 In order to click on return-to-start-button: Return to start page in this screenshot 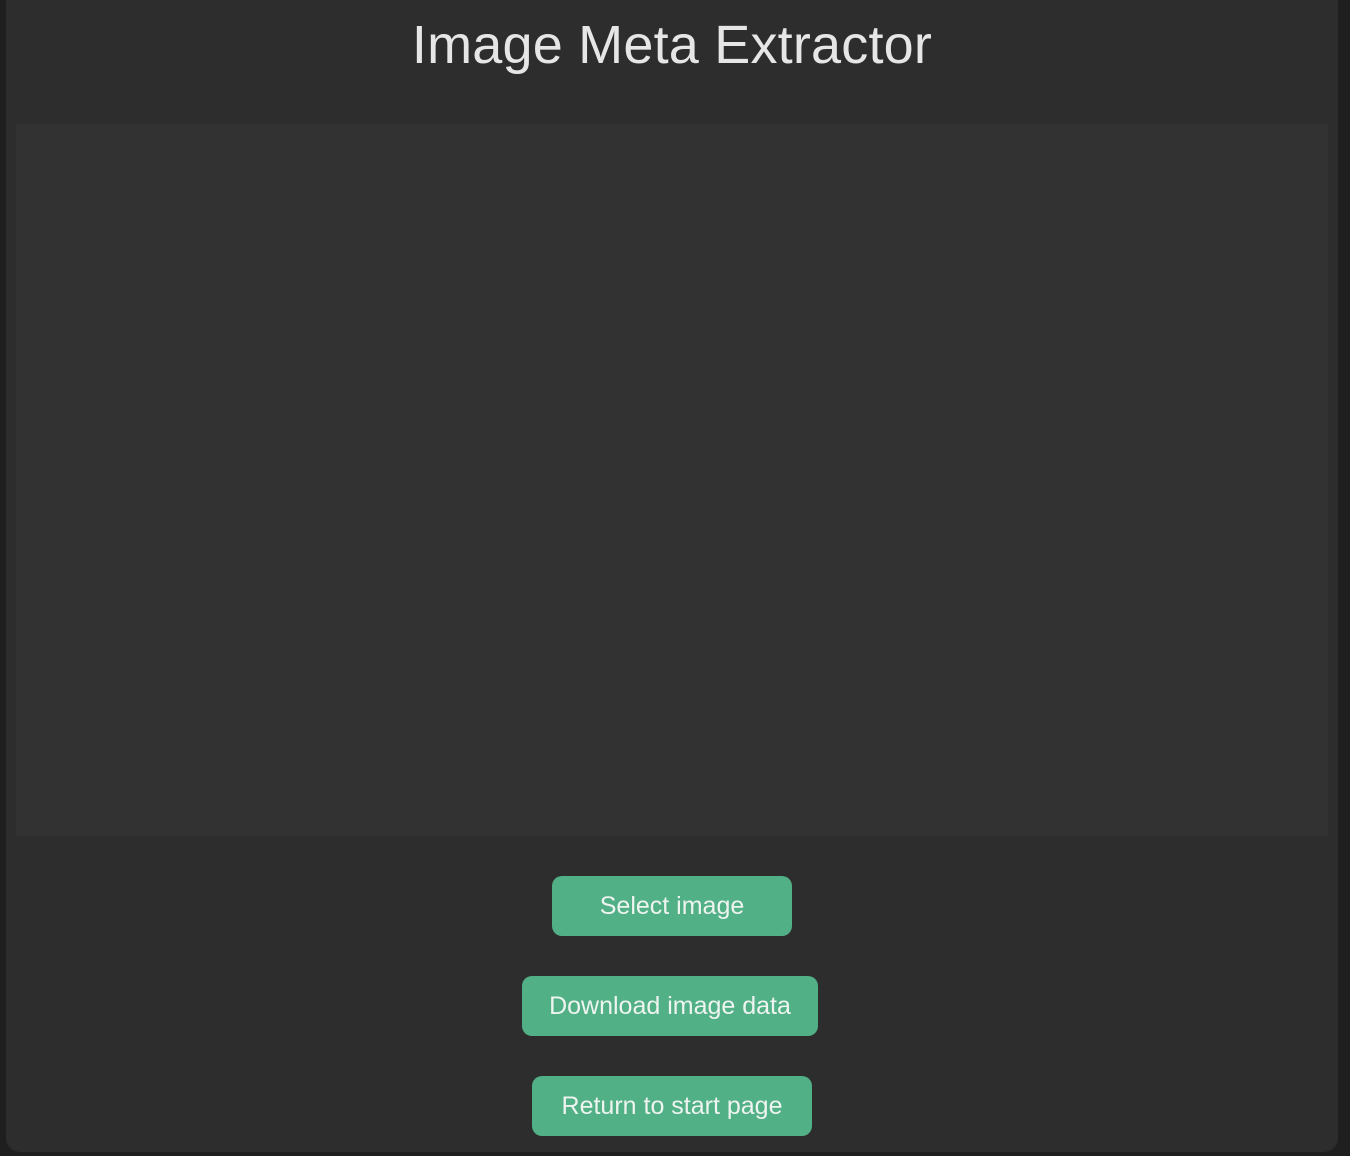, I will do `click(672, 1106)`.